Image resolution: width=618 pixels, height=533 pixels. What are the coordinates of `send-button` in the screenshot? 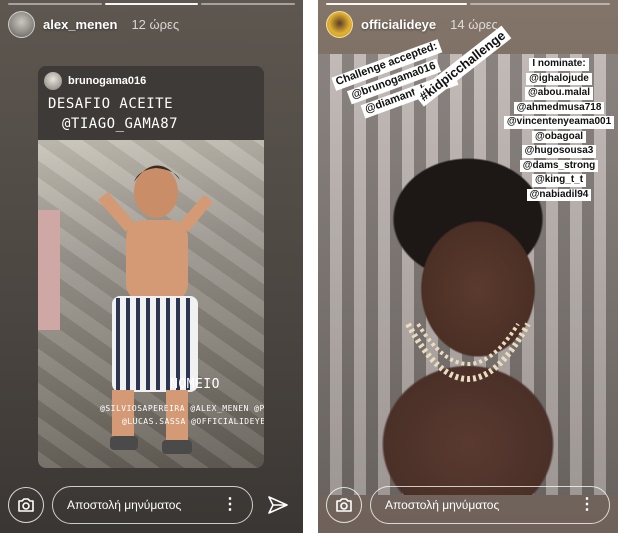 It's located at (278, 505).